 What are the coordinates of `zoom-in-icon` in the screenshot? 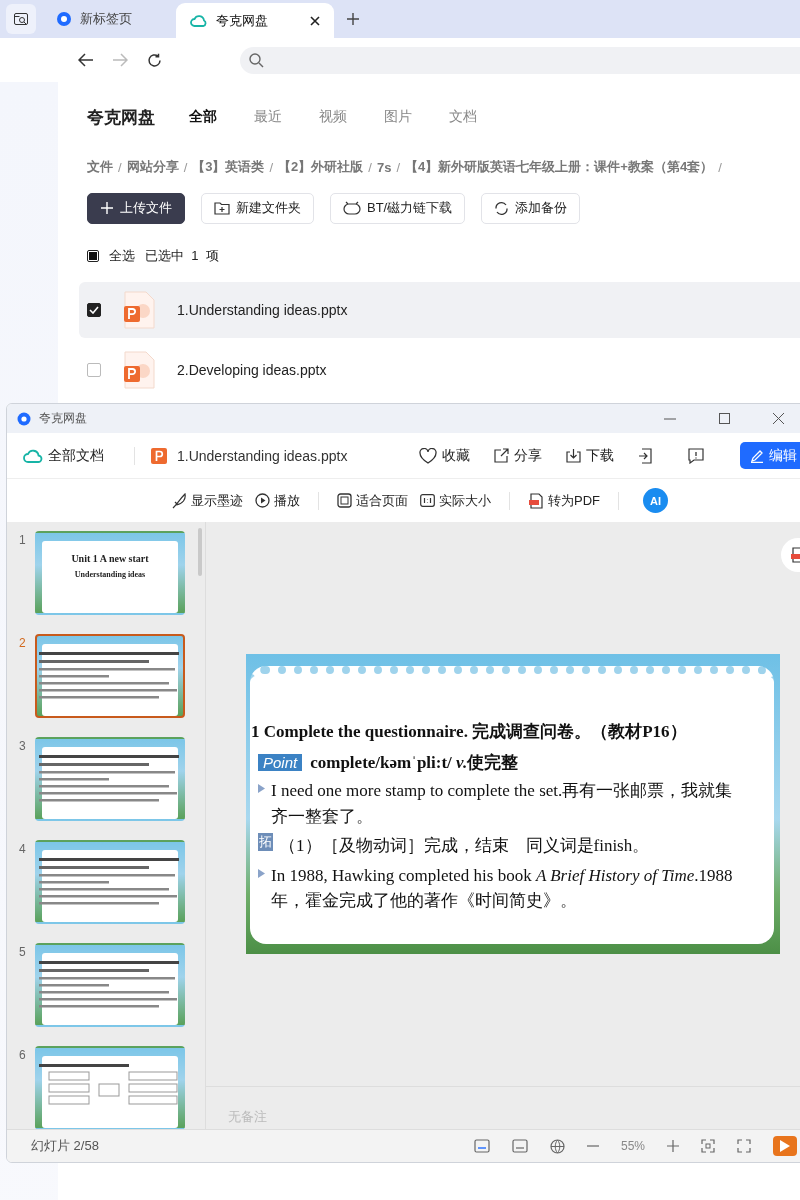 It's located at (673, 1146).